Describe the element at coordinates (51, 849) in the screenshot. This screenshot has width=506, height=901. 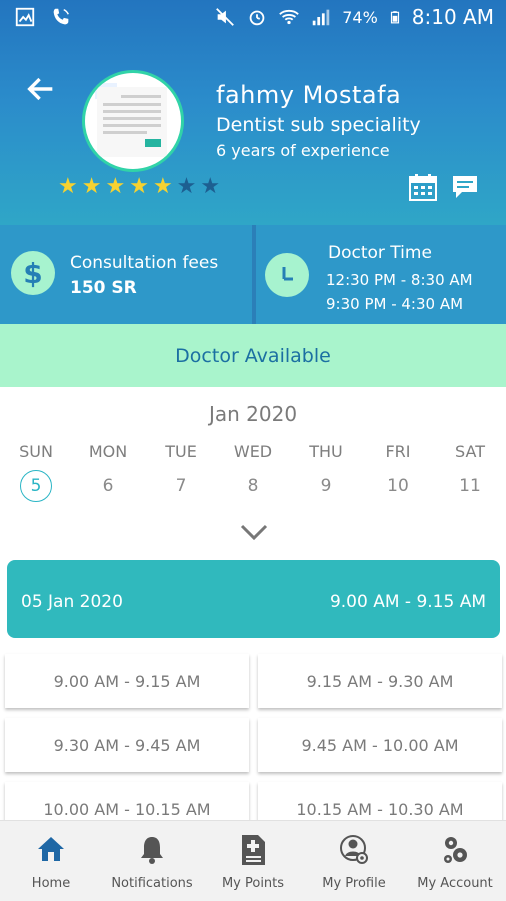
I see `home-icon` at that location.